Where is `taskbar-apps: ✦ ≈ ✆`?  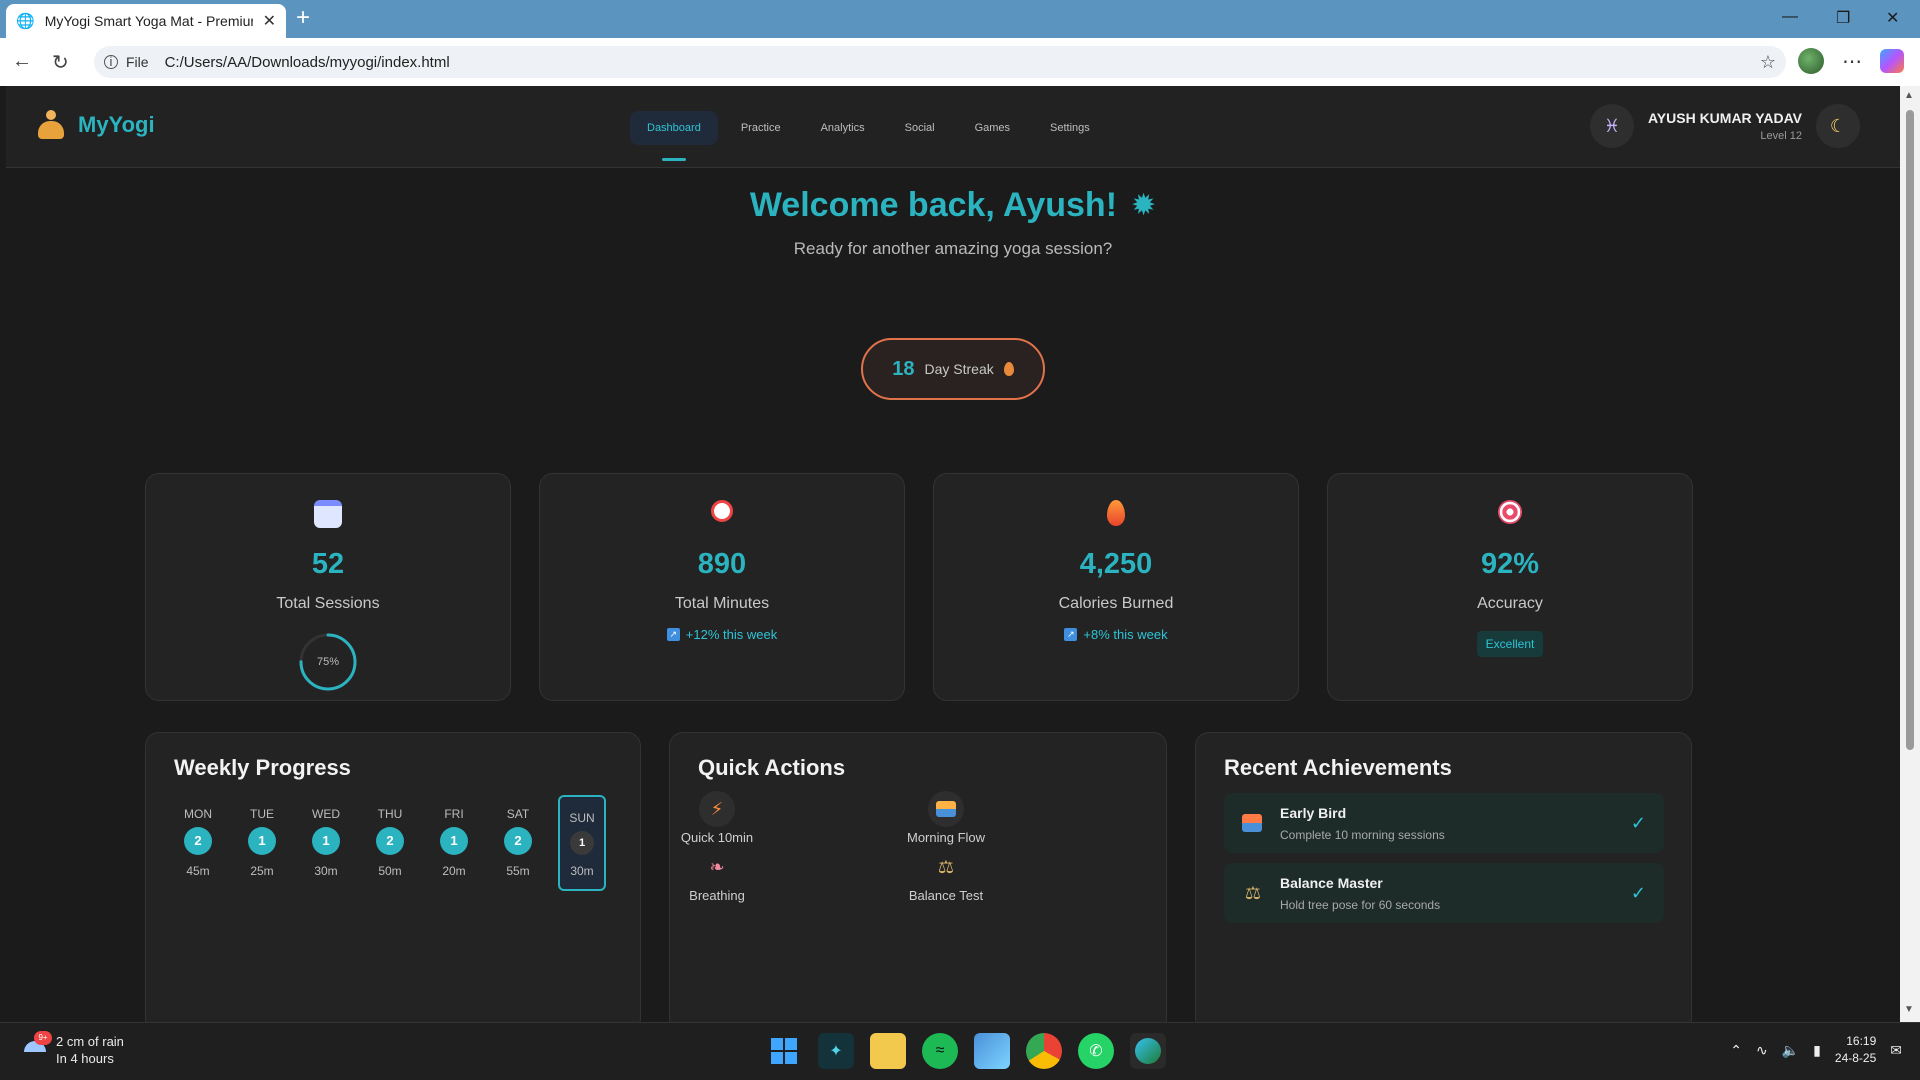 taskbar-apps: ✦ ≈ ✆ is located at coordinates (966, 1051).